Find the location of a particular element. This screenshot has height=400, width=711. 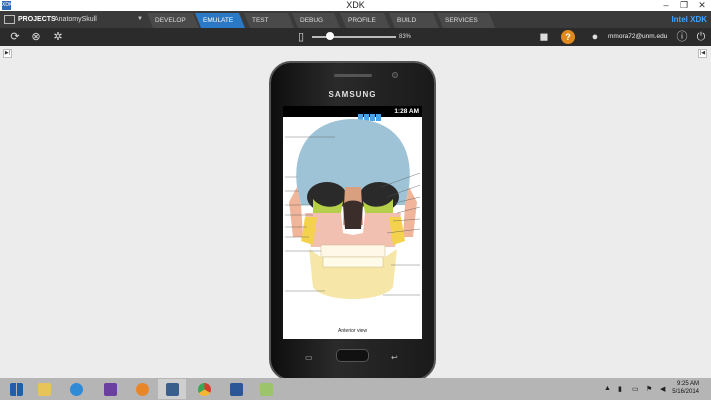

maximize-icon: ❐ is located at coordinates (684, 5).